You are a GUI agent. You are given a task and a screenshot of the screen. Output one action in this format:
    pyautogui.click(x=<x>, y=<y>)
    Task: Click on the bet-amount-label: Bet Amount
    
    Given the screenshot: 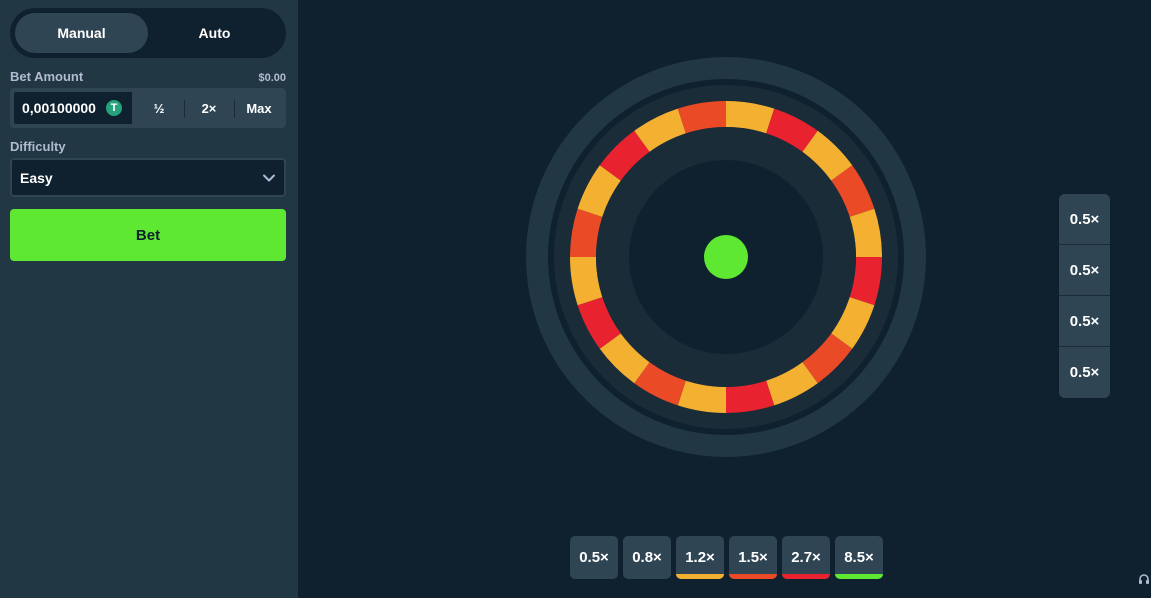 What is the action you would take?
    pyautogui.click(x=47, y=76)
    